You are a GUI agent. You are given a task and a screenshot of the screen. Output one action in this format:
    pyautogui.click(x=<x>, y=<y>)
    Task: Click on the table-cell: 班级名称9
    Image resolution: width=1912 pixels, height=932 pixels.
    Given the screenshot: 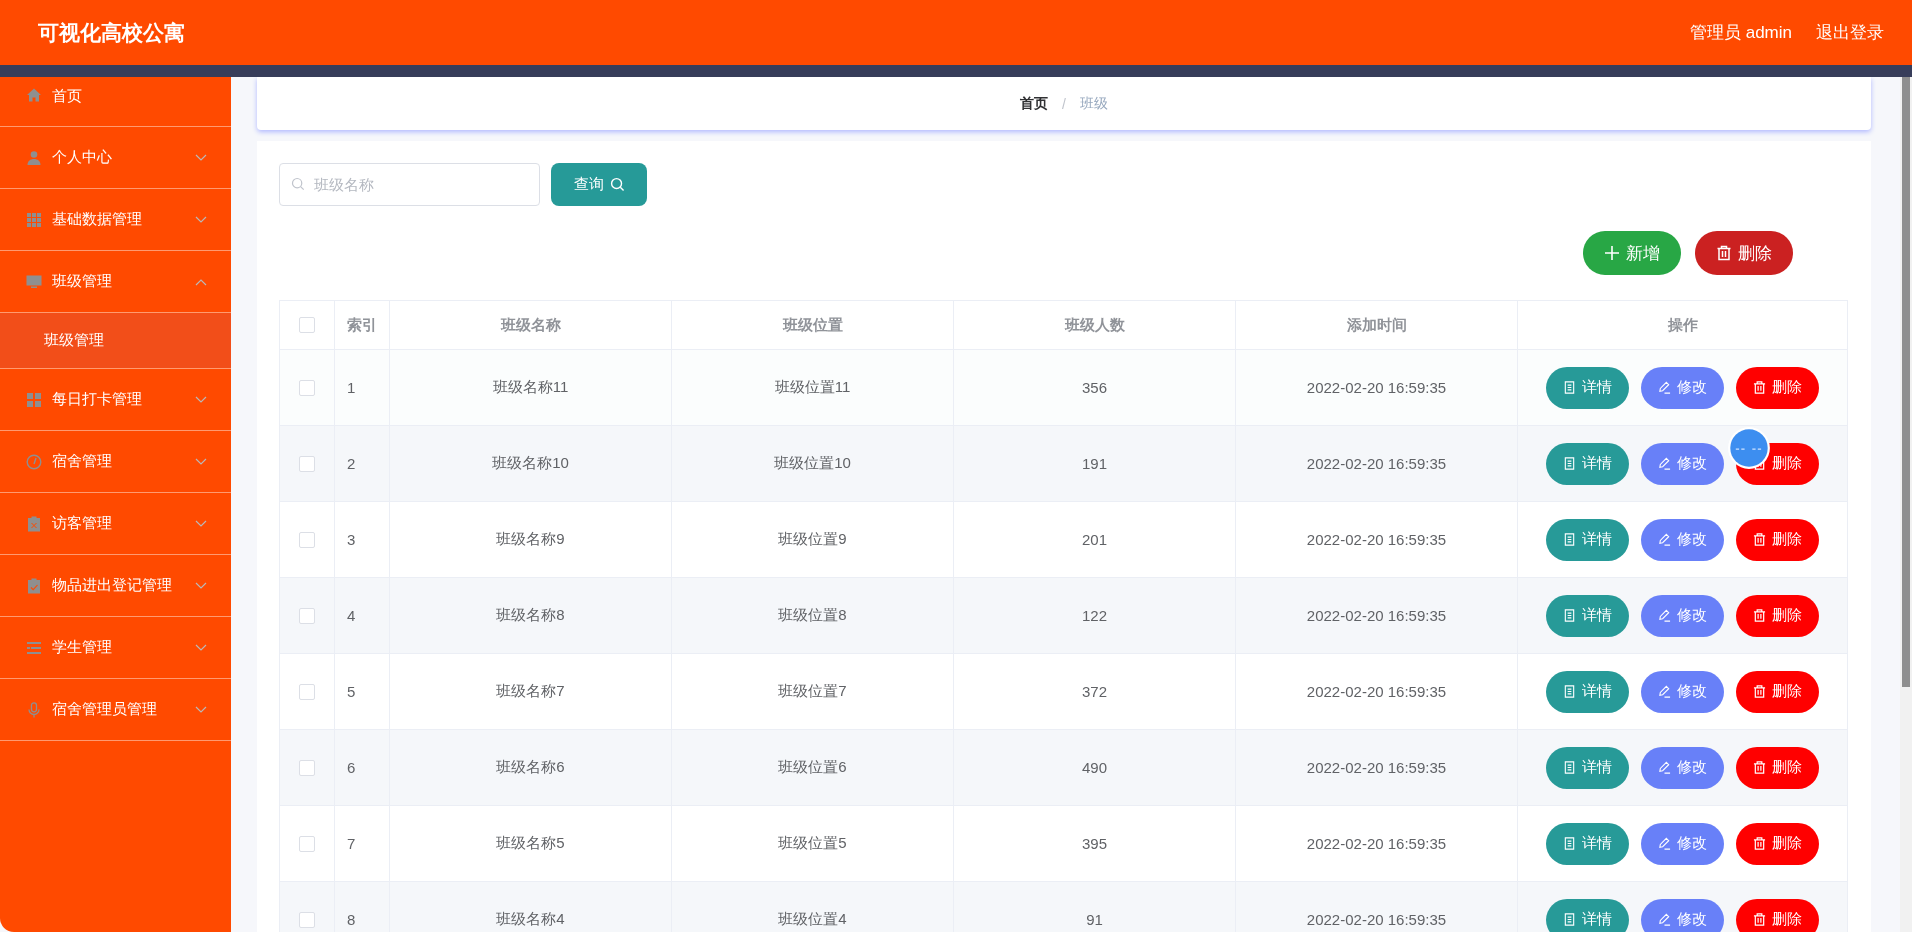 What is the action you would take?
    pyautogui.click(x=530, y=539)
    